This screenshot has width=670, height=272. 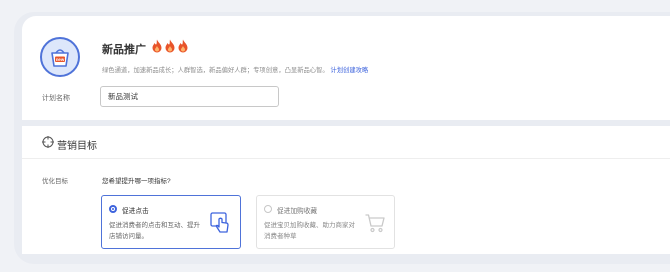 What do you see at coordinates (189, 96) in the screenshot?
I see `plan-name-input` at bounding box center [189, 96].